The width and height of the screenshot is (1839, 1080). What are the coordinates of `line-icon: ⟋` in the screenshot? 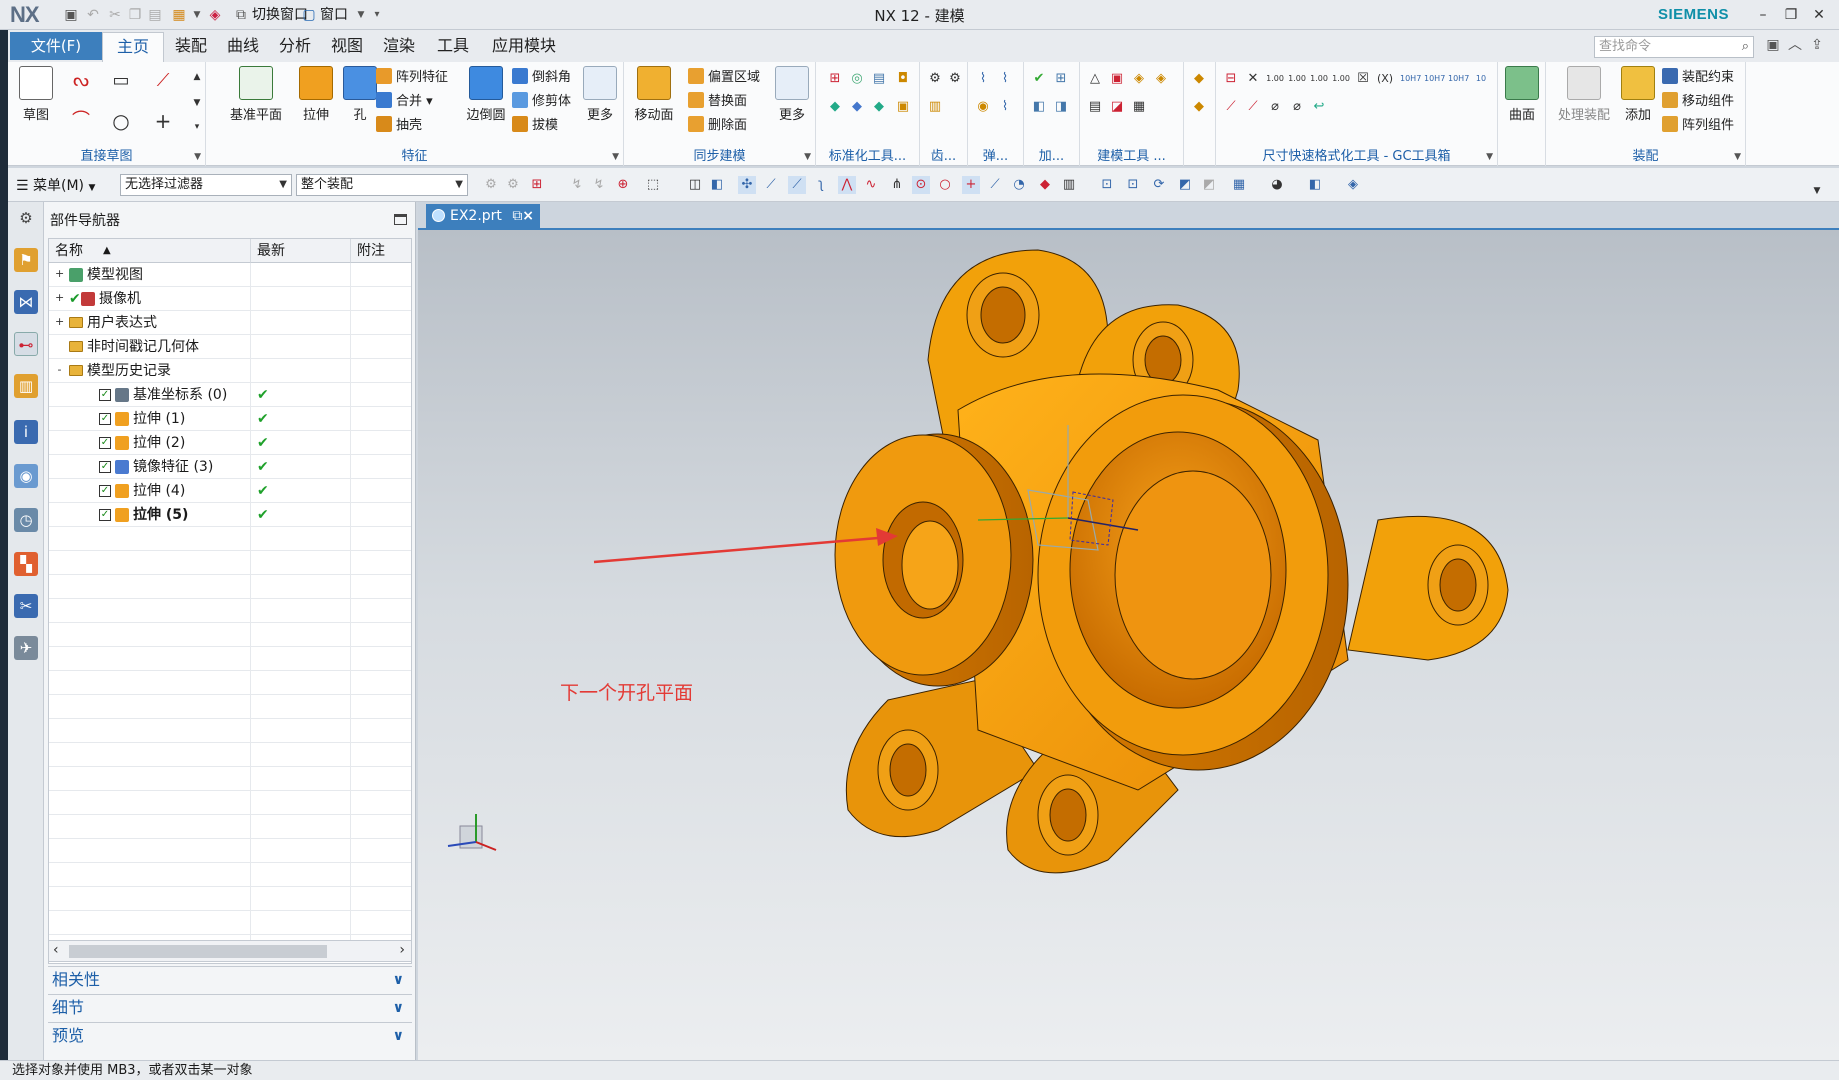 It's located at (163, 81).